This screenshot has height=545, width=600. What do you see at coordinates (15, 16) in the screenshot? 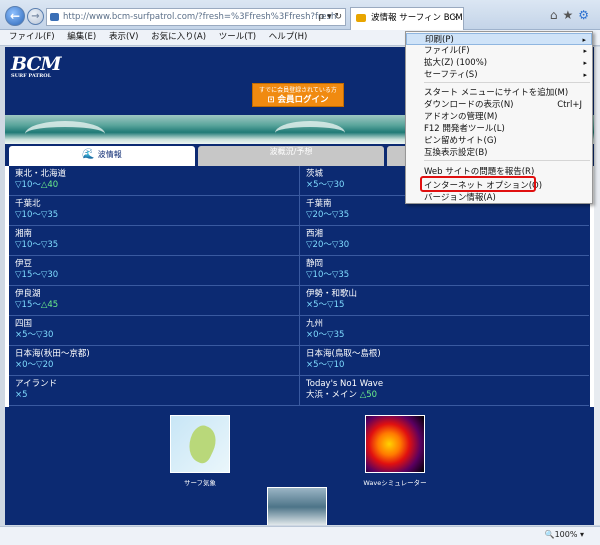
I see `back-button: ←` at bounding box center [15, 16].